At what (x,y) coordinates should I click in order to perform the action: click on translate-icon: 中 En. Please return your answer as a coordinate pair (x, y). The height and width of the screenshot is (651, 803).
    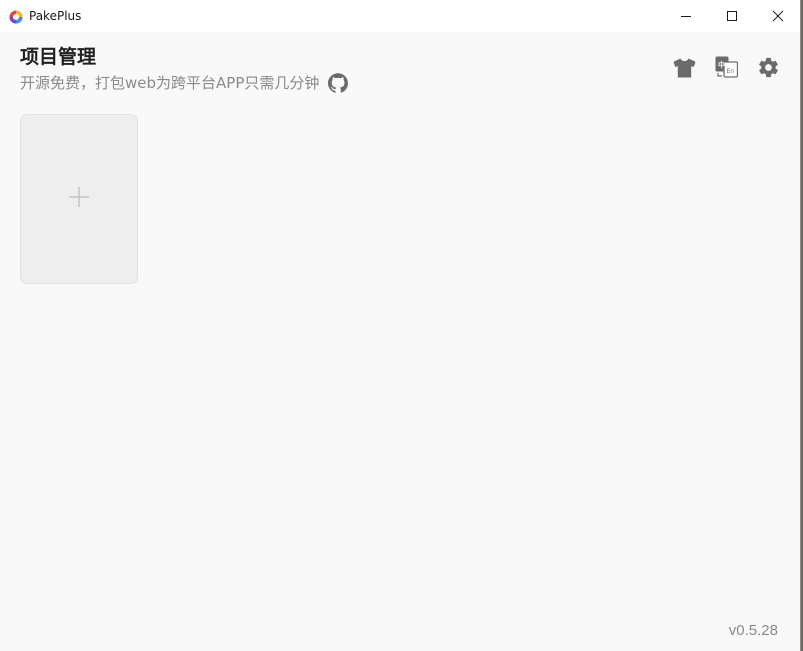
    Looking at the image, I should click on (726, 67).